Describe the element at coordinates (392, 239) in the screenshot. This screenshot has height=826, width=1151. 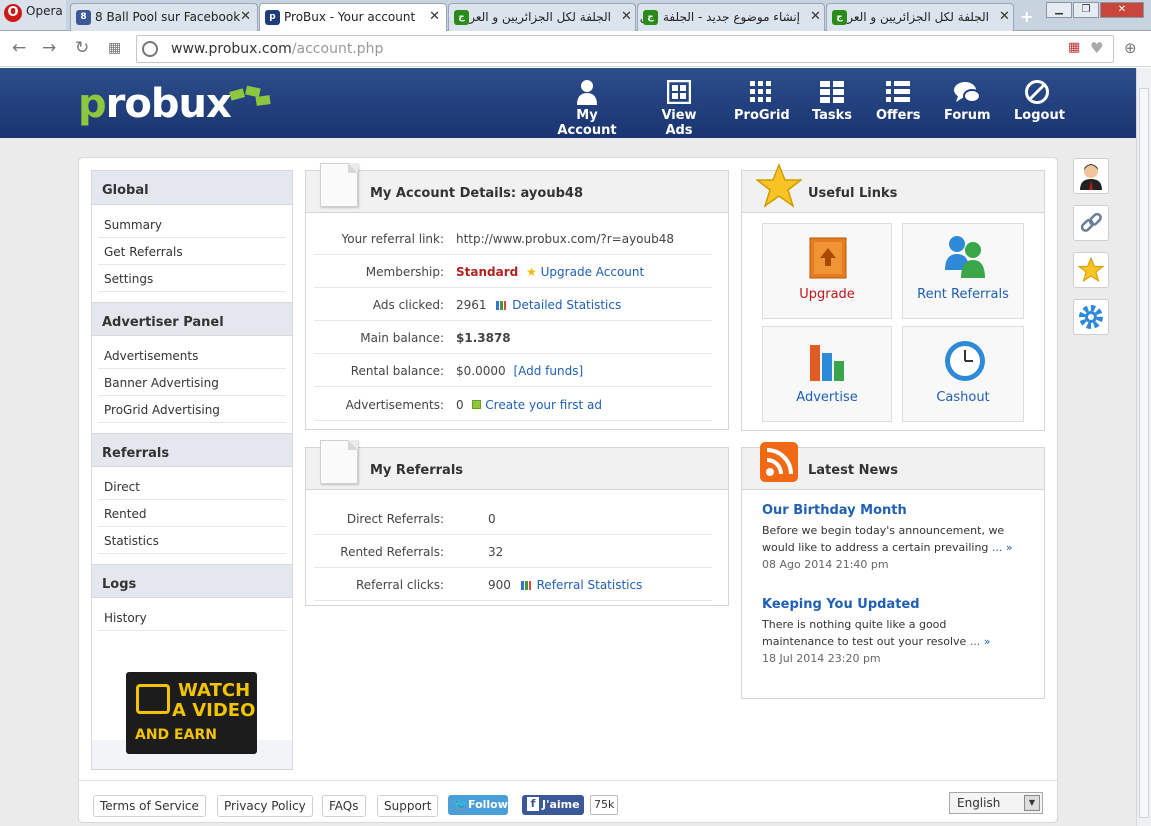
I see `referral-link-label: Your referral link:` at that location.